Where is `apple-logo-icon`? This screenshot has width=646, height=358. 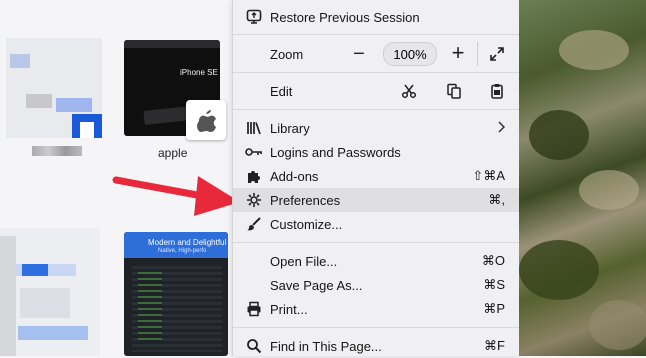
apple-logo-icon is located at coordinates (206, 121).